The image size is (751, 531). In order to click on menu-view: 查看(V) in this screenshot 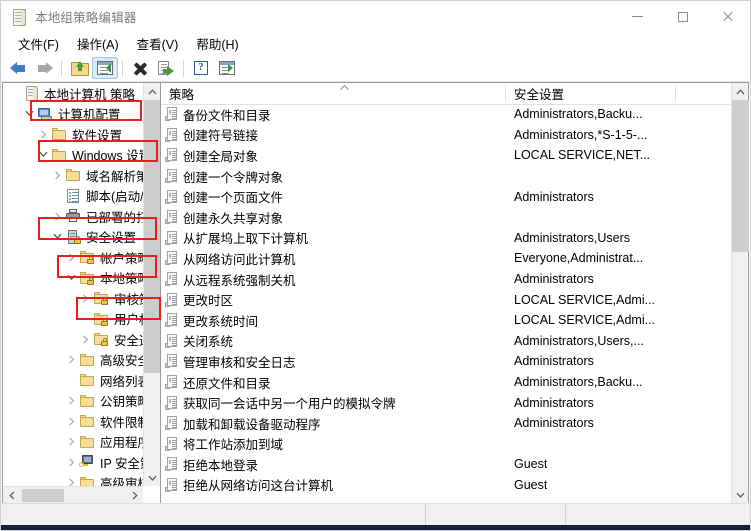, I will do `click(158, 43)`.